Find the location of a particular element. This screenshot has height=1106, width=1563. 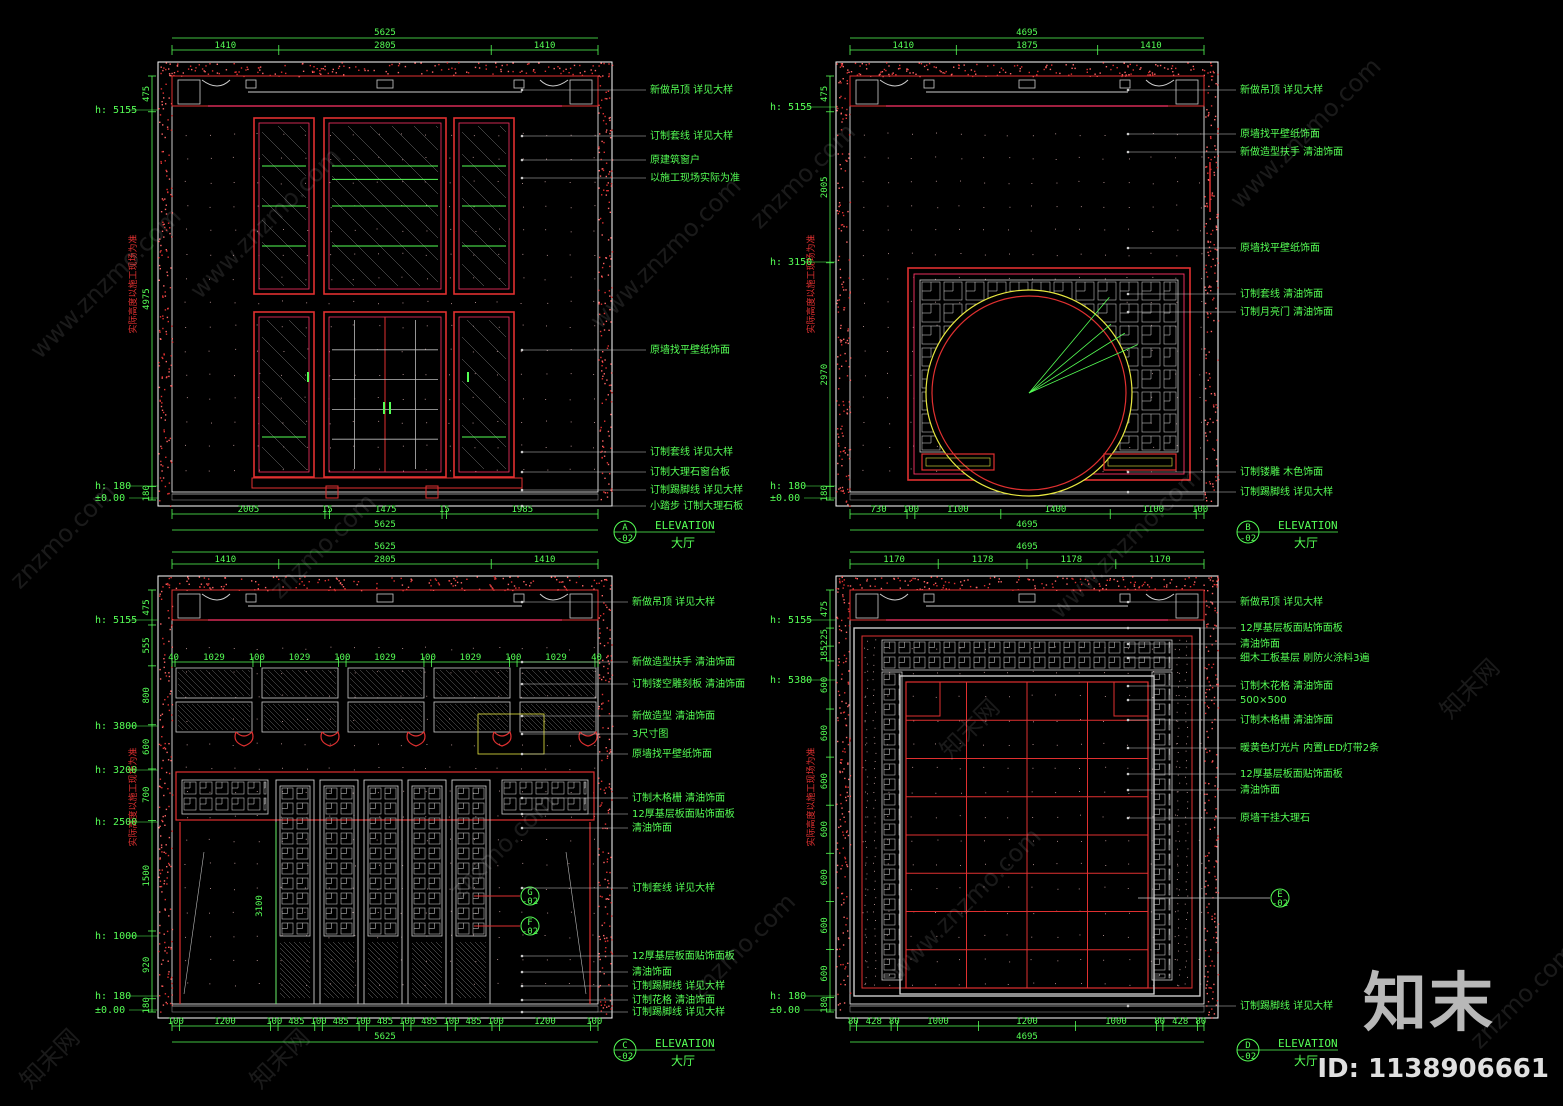

elev-c-bottom-total: 5625 is located at coordinates (385, 1037).